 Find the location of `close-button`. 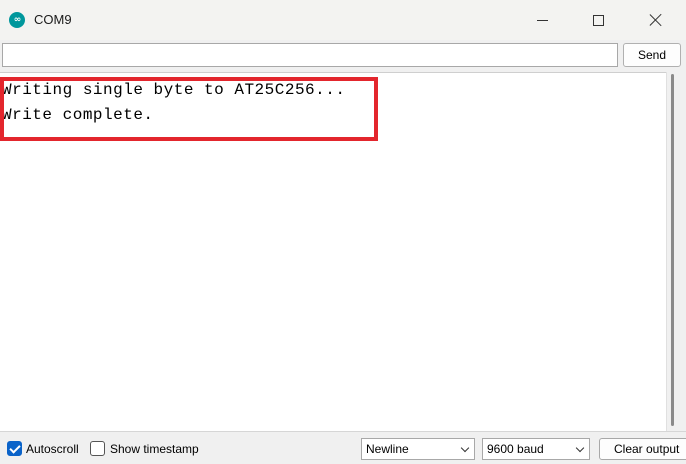

close-button is located at coordinates (656, 20).